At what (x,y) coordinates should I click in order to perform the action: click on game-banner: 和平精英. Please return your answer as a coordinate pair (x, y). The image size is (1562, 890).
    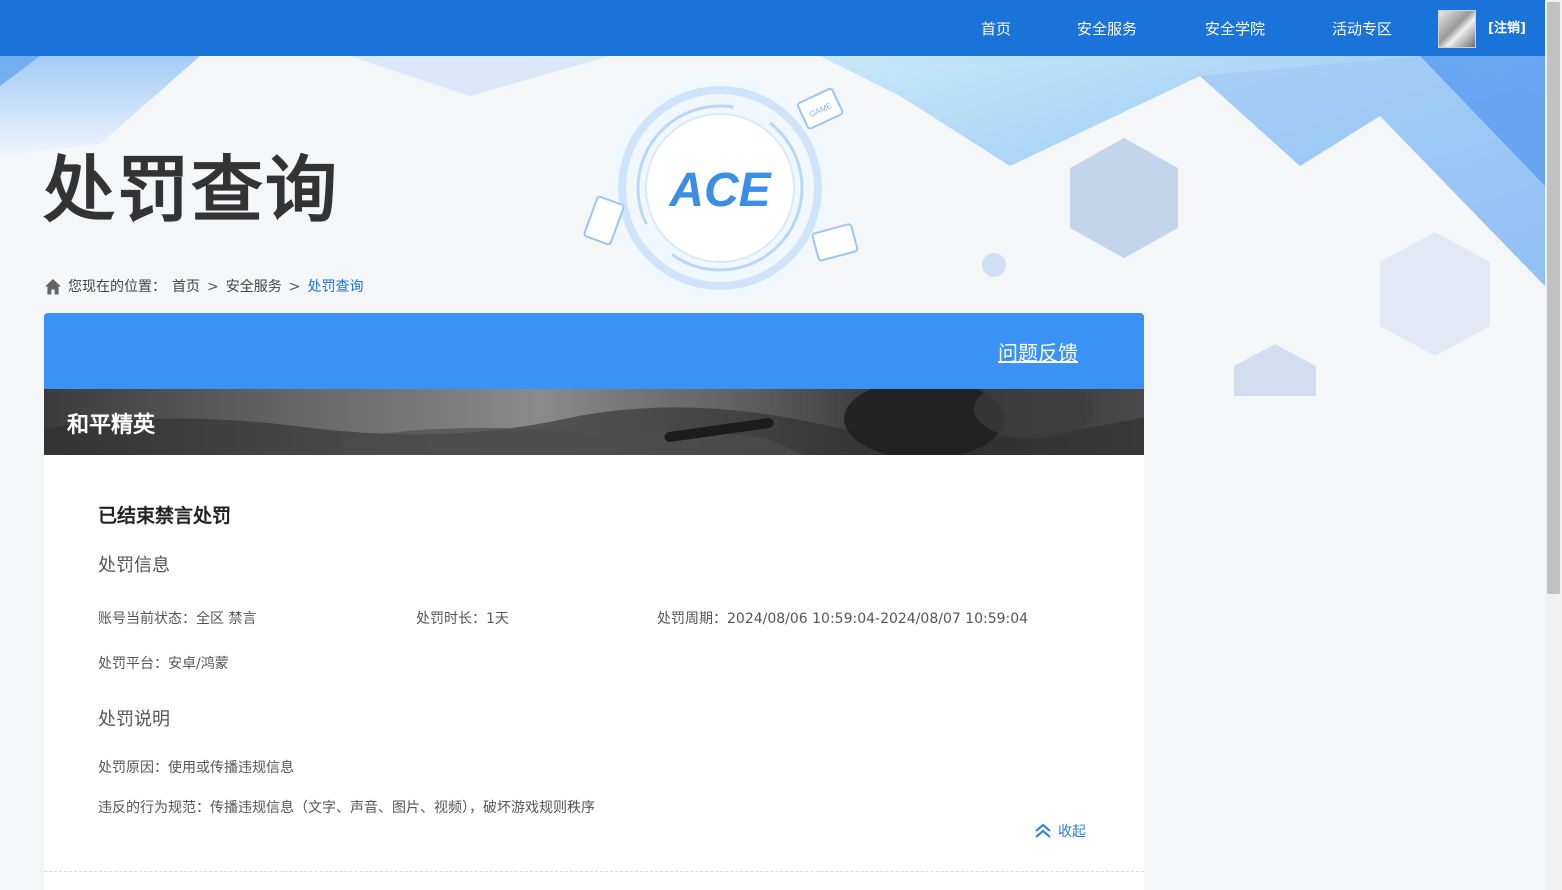
    Looking at the image, I should click on (594, 422).